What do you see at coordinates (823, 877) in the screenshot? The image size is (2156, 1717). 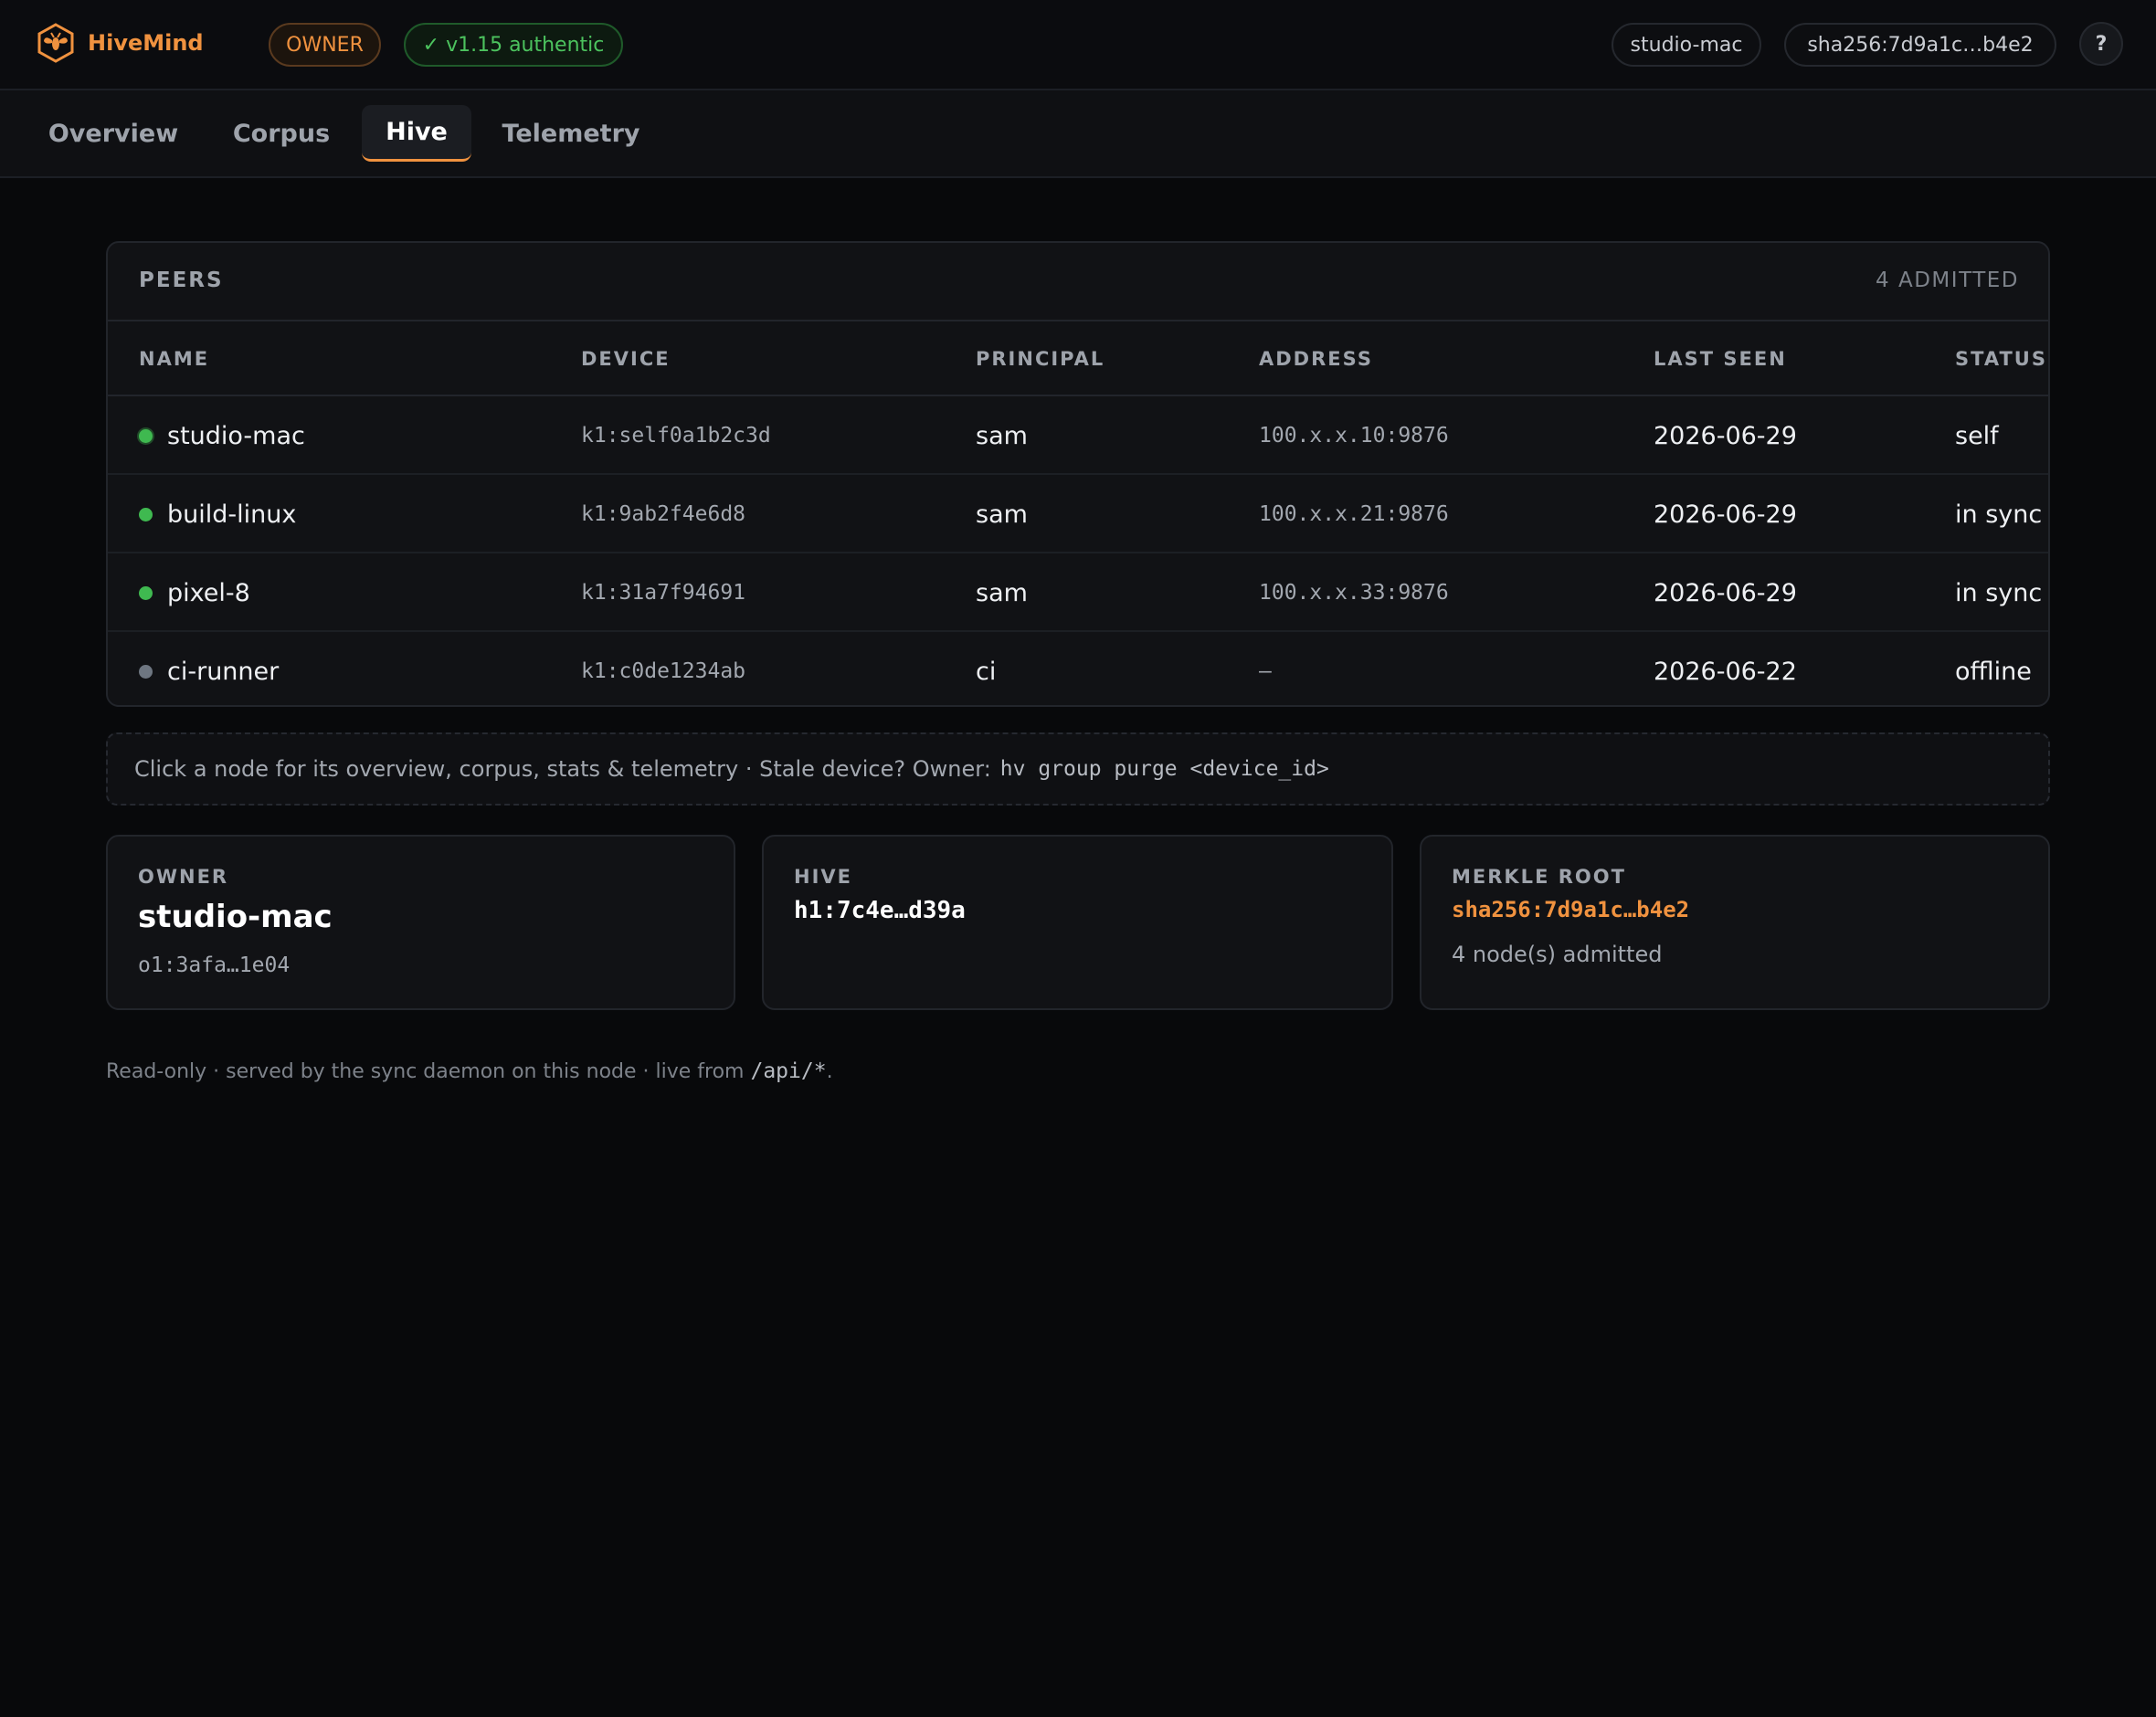 I see `hive-label: HIVE` at bounding box center [823, 877].